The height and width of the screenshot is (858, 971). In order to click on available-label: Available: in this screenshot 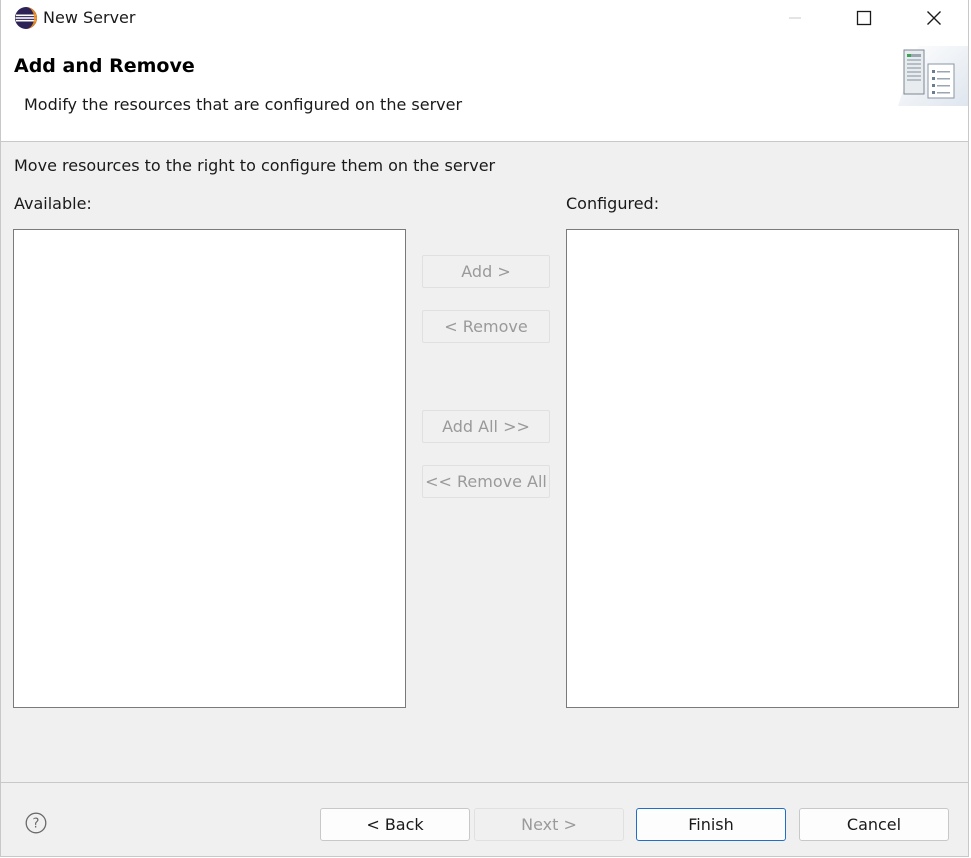, I will do `click(53, 203)`.